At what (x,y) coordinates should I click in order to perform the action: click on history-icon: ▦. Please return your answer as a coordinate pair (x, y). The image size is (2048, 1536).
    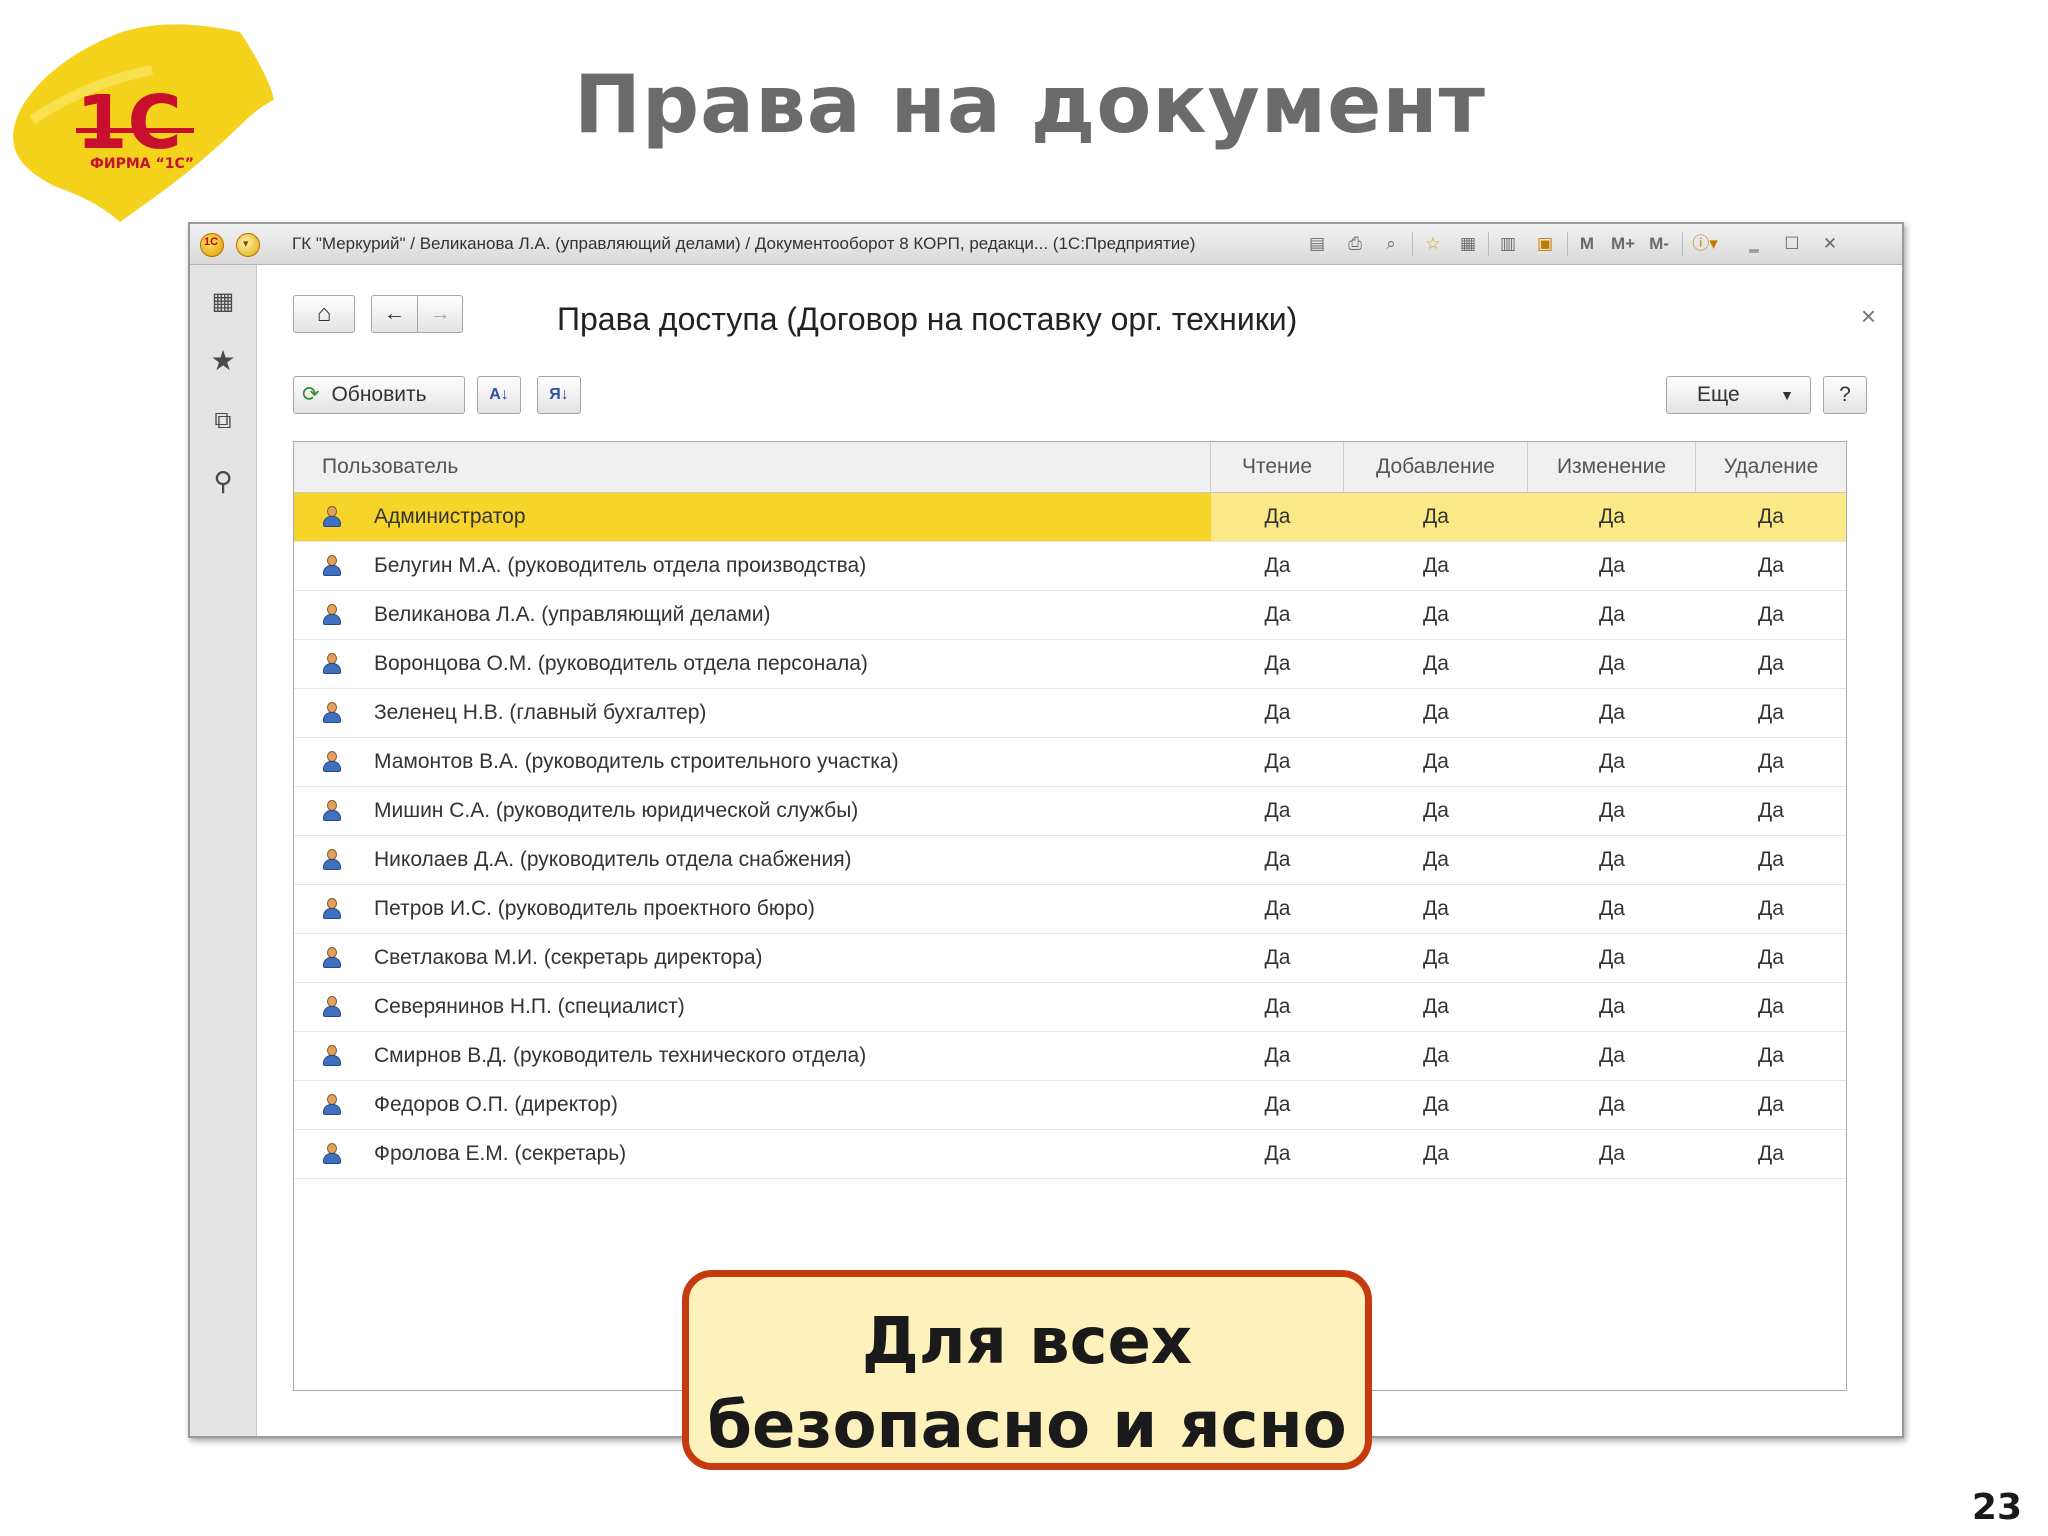
    Looking at the image, I should click on (1468, 244).